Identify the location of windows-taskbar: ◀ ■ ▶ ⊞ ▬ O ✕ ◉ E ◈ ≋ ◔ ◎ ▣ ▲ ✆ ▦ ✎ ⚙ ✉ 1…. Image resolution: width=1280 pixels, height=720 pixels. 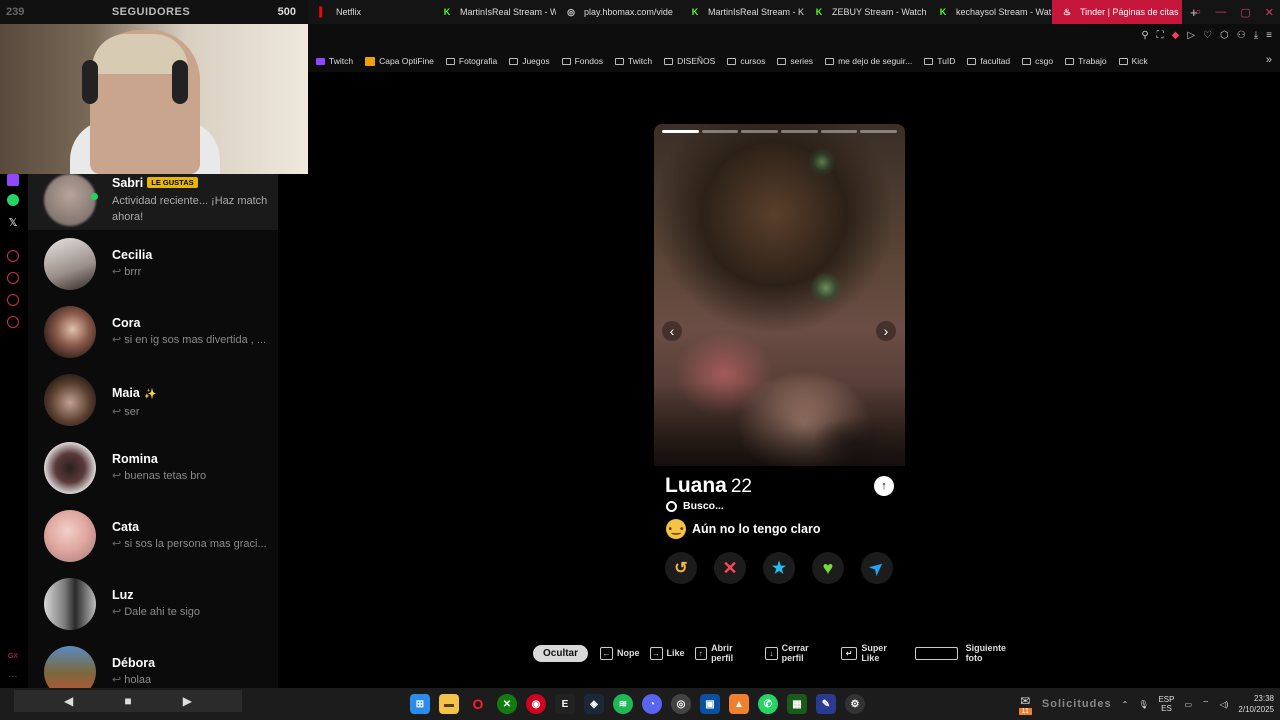
(640, 704).